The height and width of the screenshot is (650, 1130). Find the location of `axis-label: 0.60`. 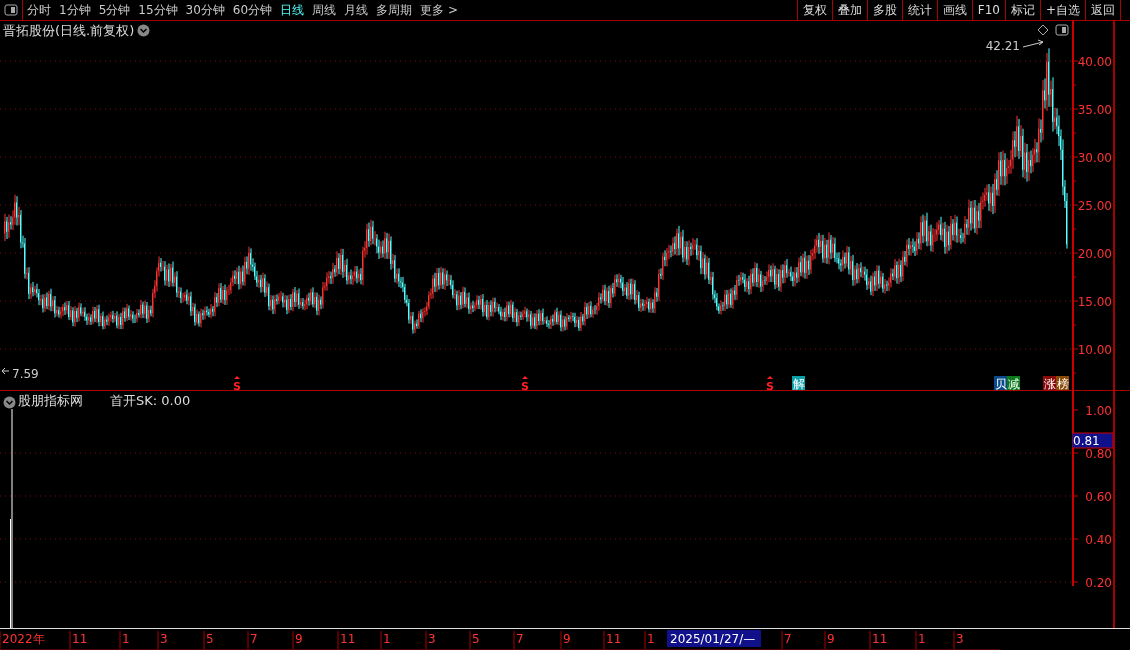

axis-label: 0.60 is located at coordinates (1098, 497).